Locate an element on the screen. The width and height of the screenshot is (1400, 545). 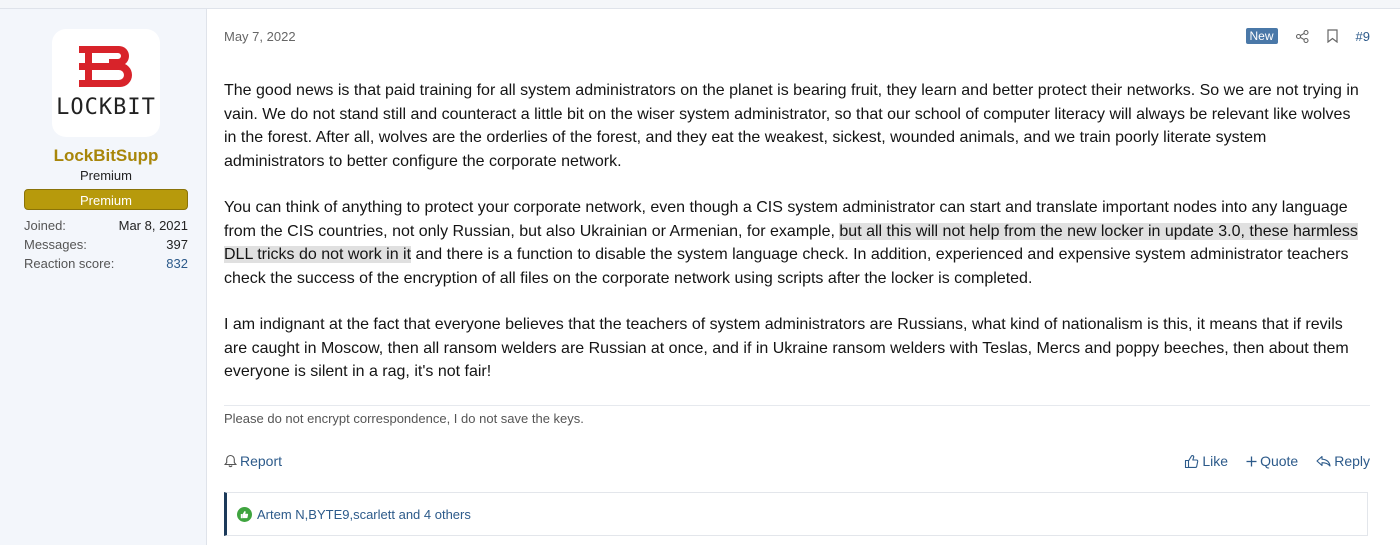
bookmark-icon is located at coordinates (1333, 36).